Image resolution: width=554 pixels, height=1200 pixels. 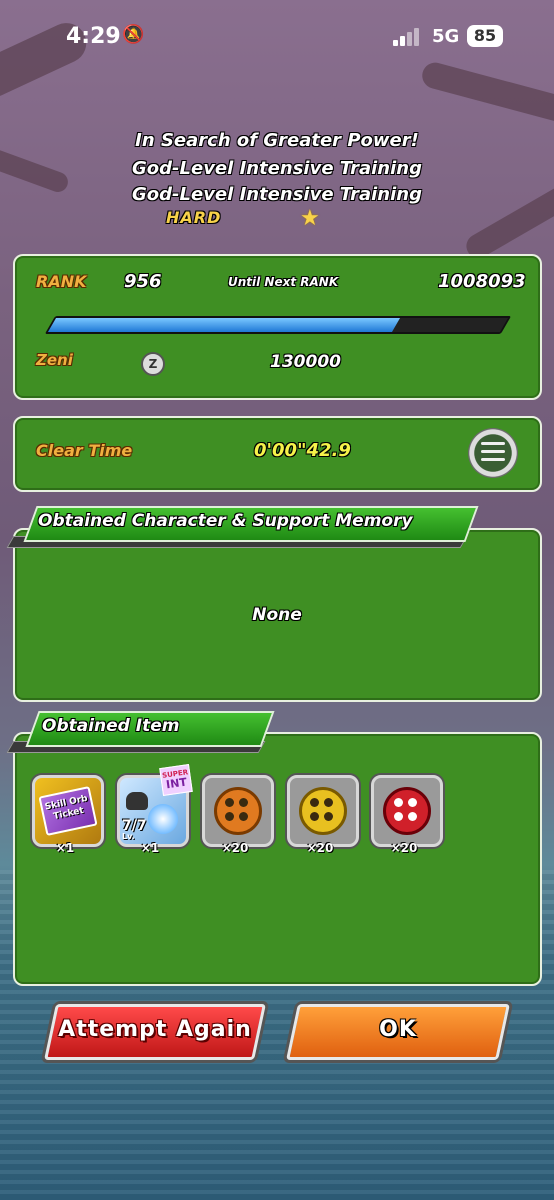 What do you see at coordinates (283, 282) in the screenshot?
I see `until-next-rank-label: Until Next RANK` at bounding box center [283, 282].